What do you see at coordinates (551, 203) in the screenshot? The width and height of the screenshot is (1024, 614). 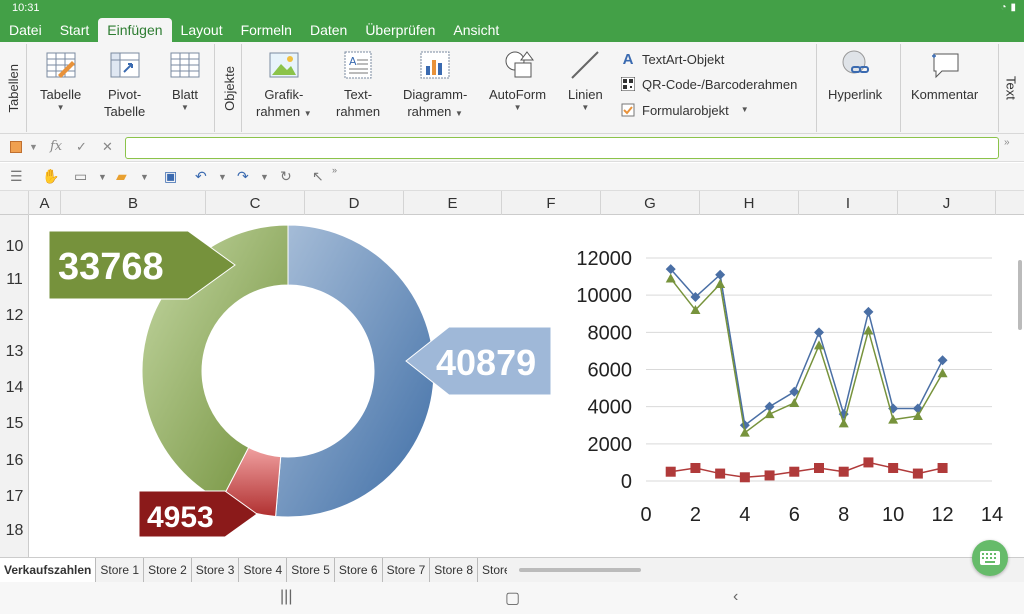 I see `column-header: F` at bounding box center [551, 203].